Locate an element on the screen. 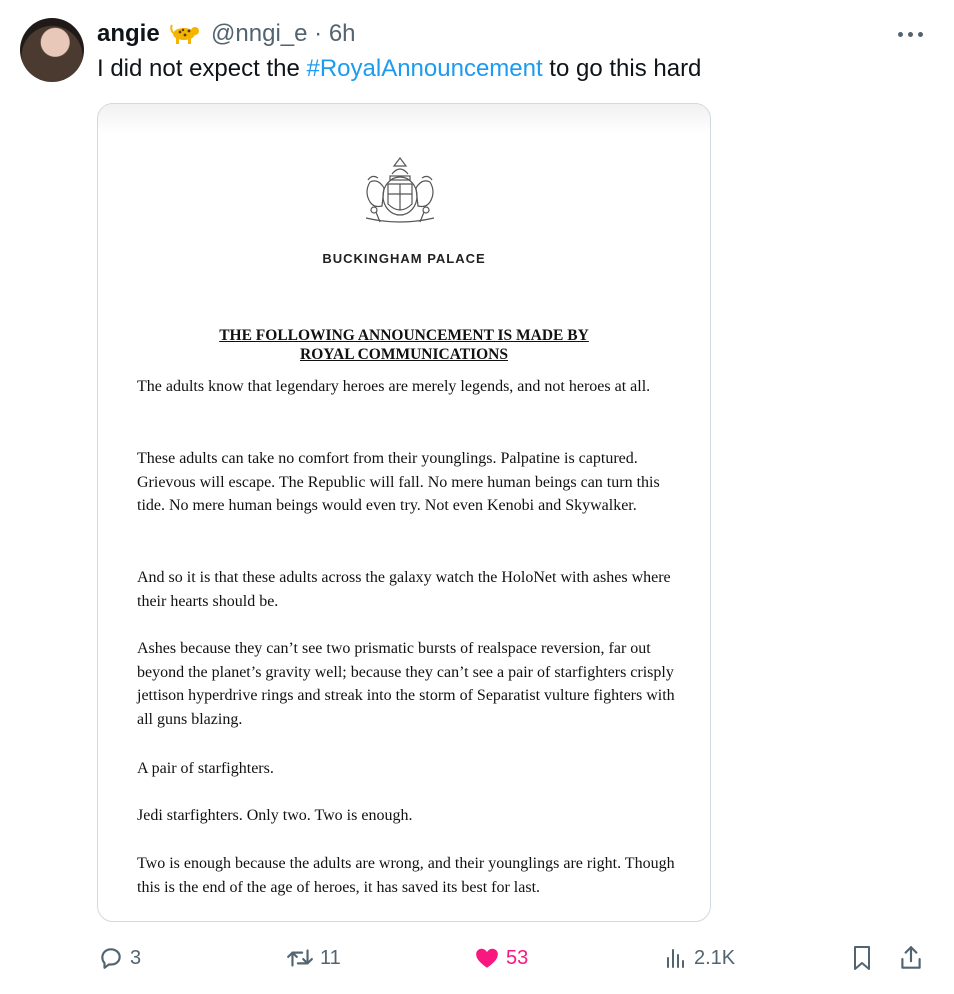 This screenshot has height=994, width=954. royal-crest-icon is located at coordinates (400, 190).